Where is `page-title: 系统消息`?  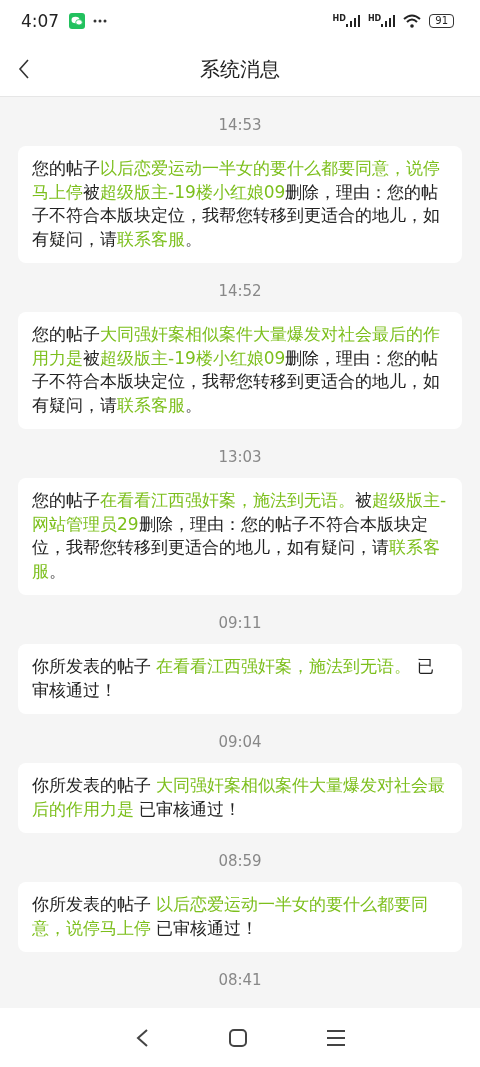 page-title: 系统消息 is located at coordinates (240, 69).